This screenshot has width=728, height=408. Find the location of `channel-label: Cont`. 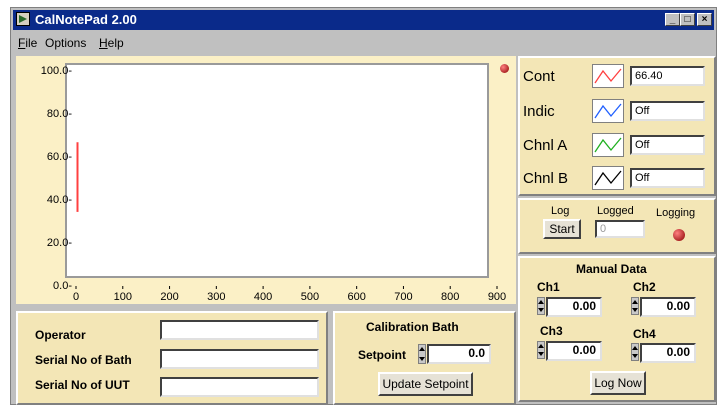

channel-label: Cont is located at coordinates (539, 76).